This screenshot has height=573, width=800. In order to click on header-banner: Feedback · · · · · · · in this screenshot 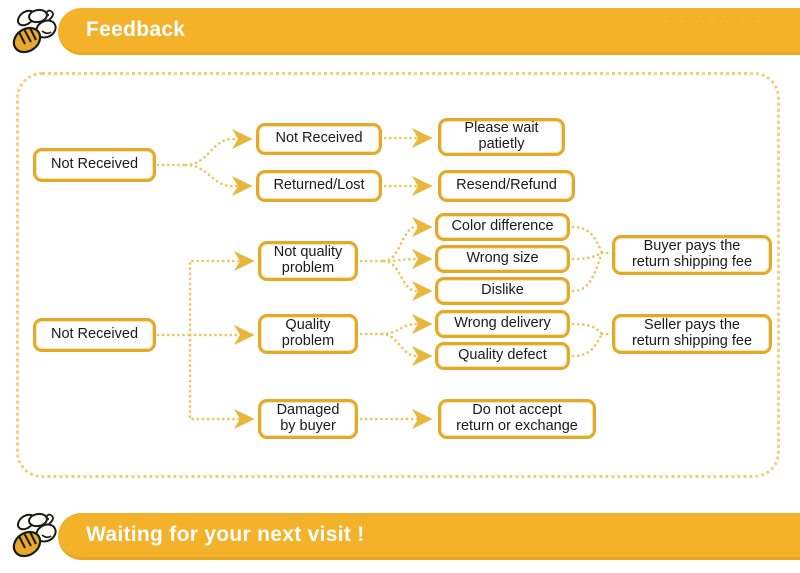, I will do `click(429, 31)`.